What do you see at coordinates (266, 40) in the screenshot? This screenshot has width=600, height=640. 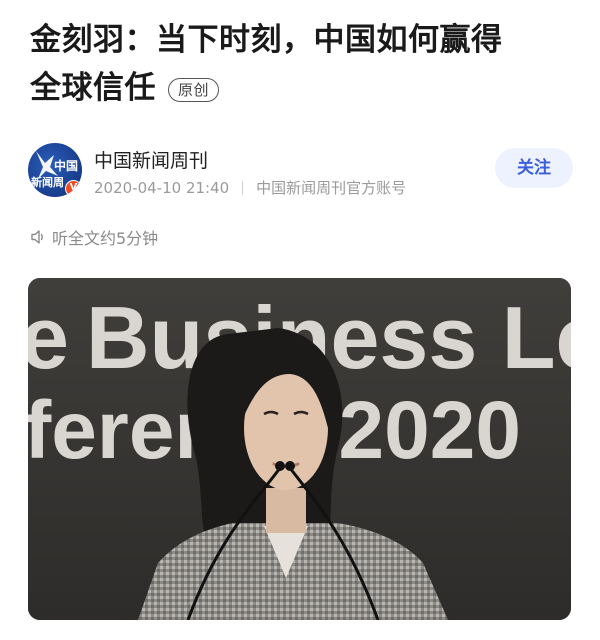 I see `title-line-1: 金刻羽：当下时刻，中国如何赢得` at bounding box center [266, 40].